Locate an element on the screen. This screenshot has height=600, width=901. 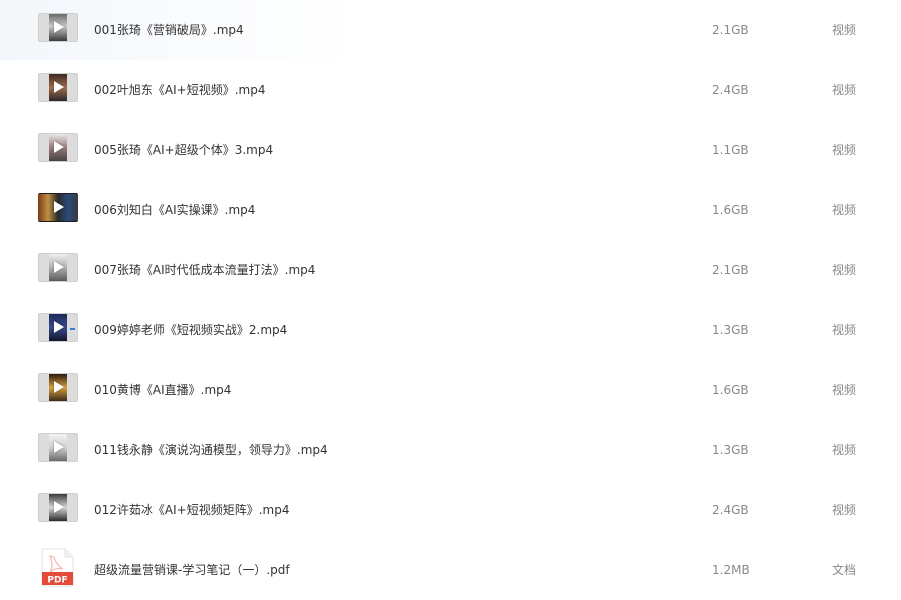
file-row: 009婷婷老师《短视频实战》2.mp4 1.3GB 视频 is located at coordinates (450, 330).